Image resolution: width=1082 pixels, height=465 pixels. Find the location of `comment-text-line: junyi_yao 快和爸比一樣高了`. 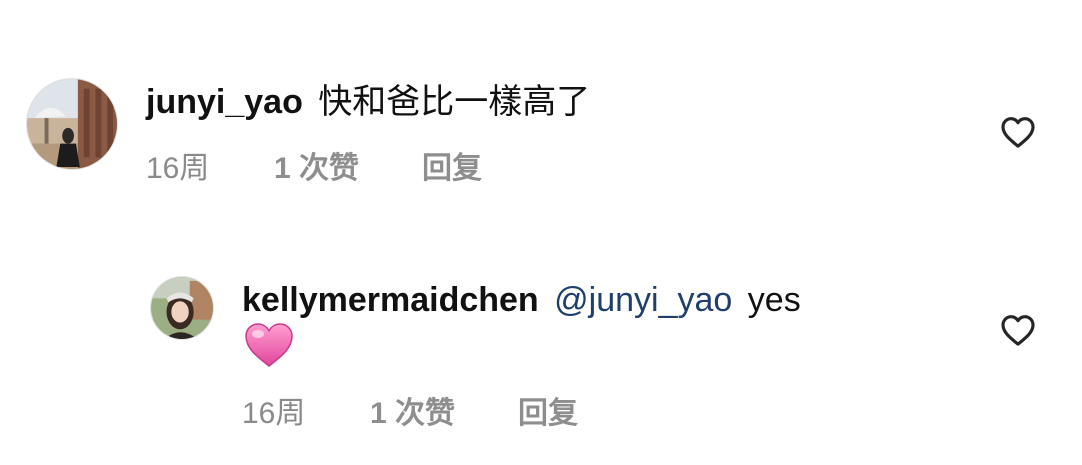

comment-text-line: junyi_yao 快和爸比一樣高了 is located at coordinates (368, 102).